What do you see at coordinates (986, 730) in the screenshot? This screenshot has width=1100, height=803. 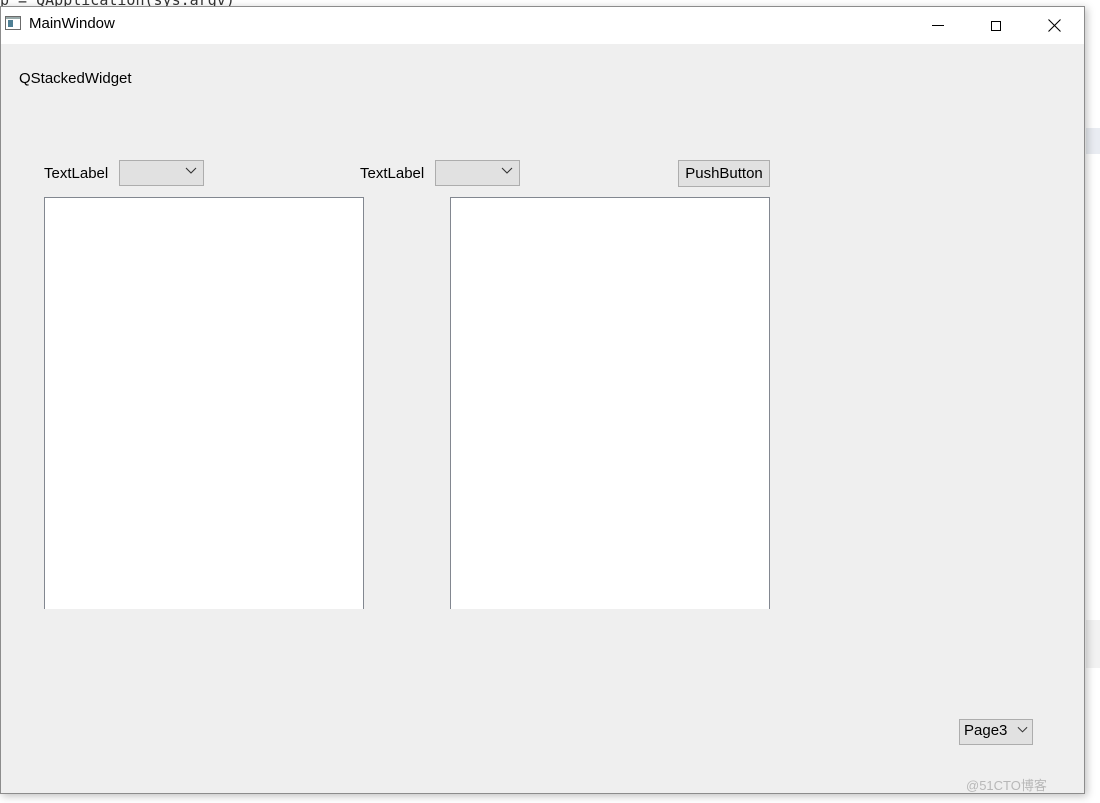 I see `page-combo-value: Page3` at bounding box center [986, 730].